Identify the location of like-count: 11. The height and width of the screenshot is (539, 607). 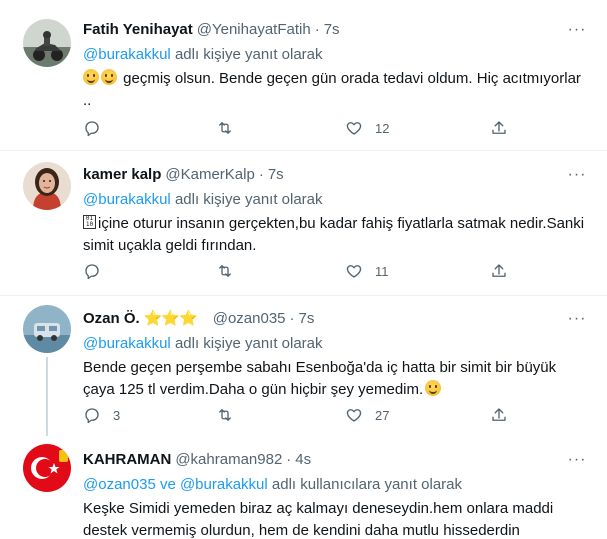
(382, 271).